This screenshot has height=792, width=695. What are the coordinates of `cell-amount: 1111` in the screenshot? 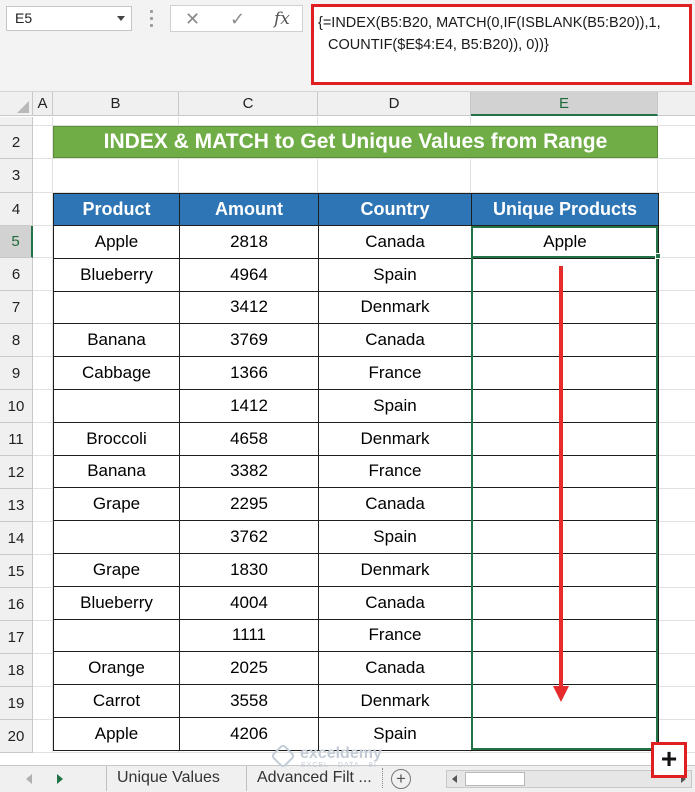 It's located at (249, 635).